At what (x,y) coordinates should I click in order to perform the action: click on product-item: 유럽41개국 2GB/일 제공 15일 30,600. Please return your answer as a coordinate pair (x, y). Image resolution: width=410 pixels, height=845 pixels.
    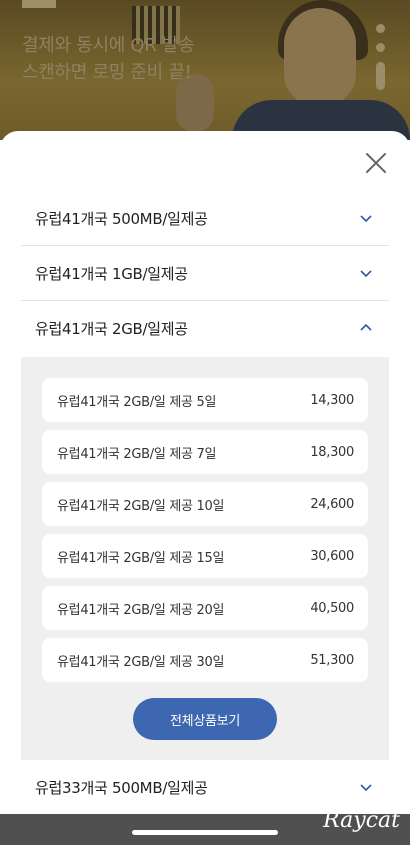
    Looking at the image, I should click on (205, 556).